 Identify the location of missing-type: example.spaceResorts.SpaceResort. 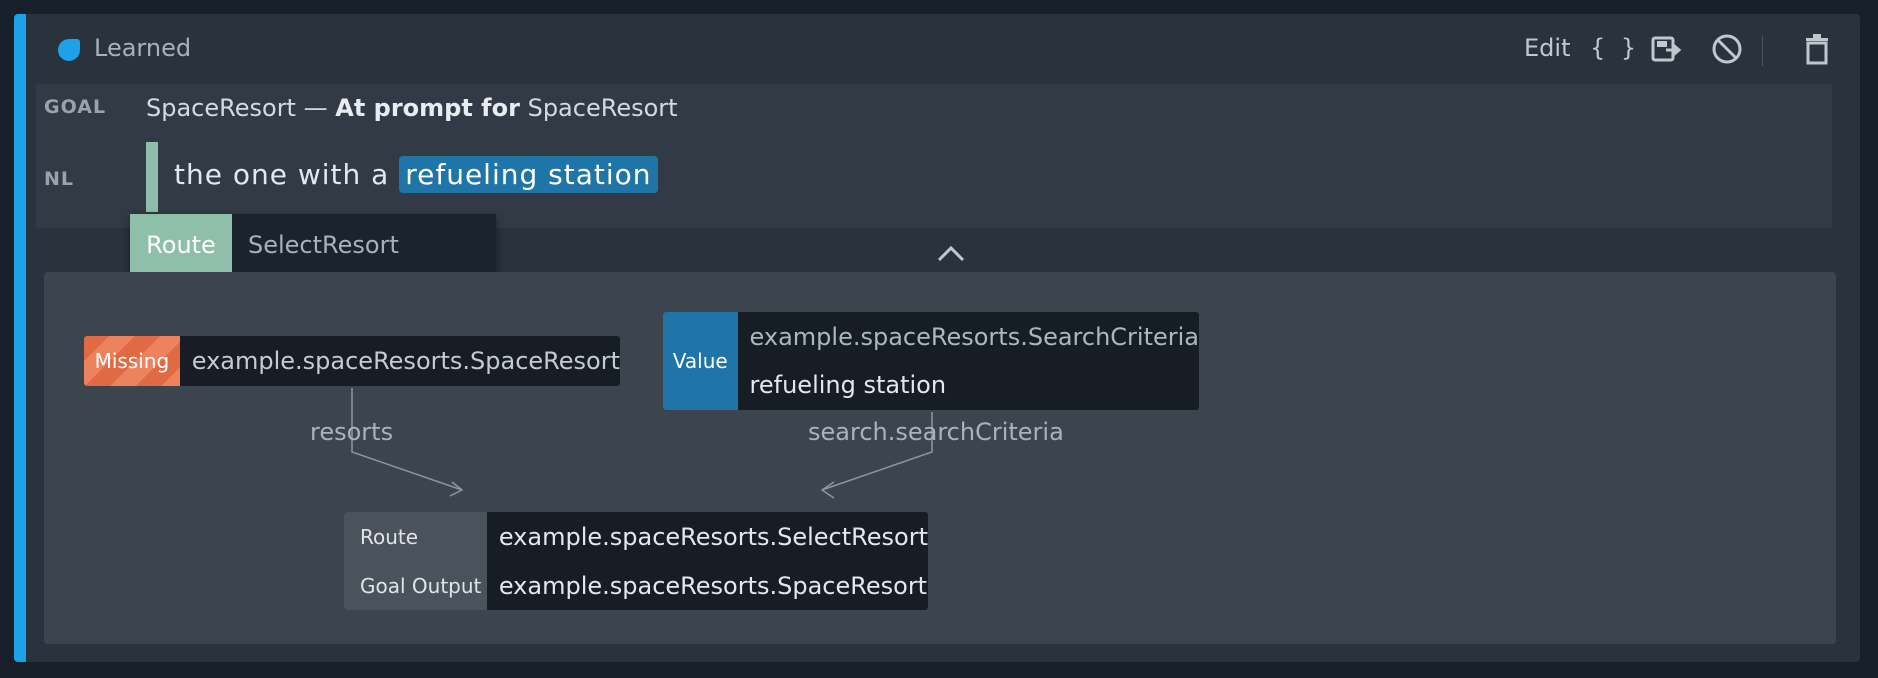
(405, 361).